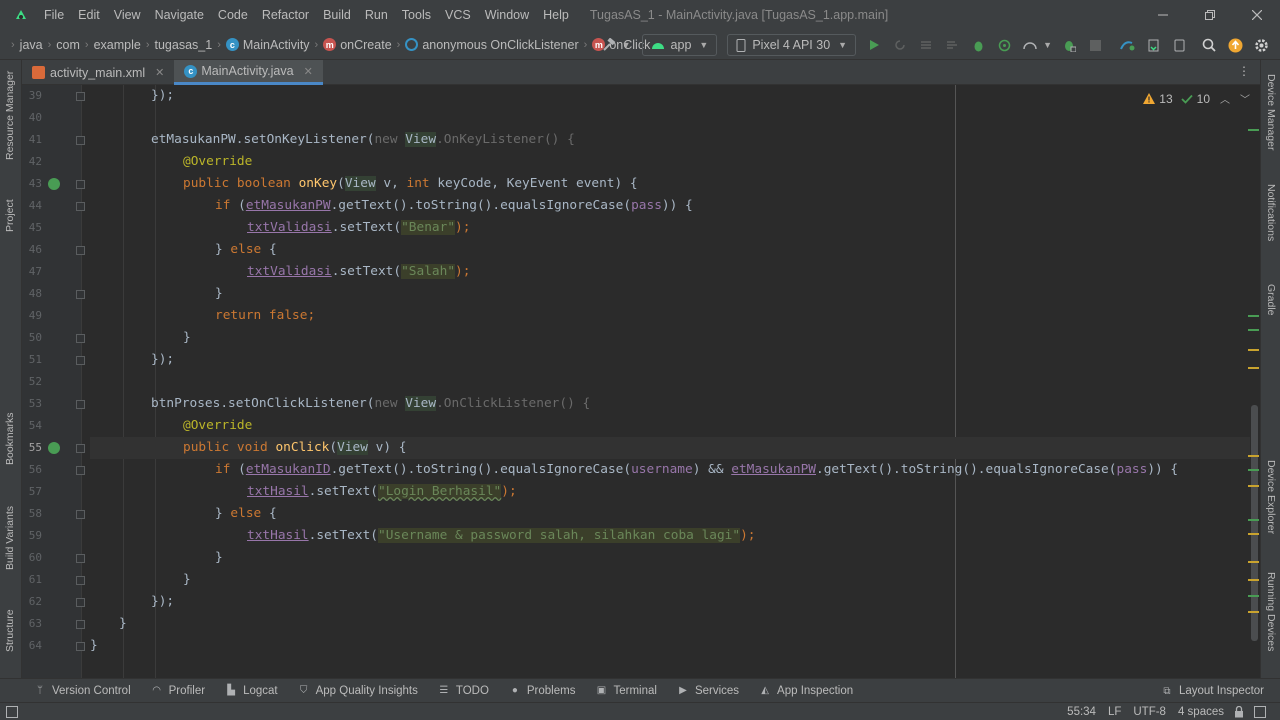 The height and width of the screenshot is (720, 1280). Describe the element at coordinates (98, 72) in the screenshot. I see `tab-activity-main-xml: activity_main.xml ✕` at that location.